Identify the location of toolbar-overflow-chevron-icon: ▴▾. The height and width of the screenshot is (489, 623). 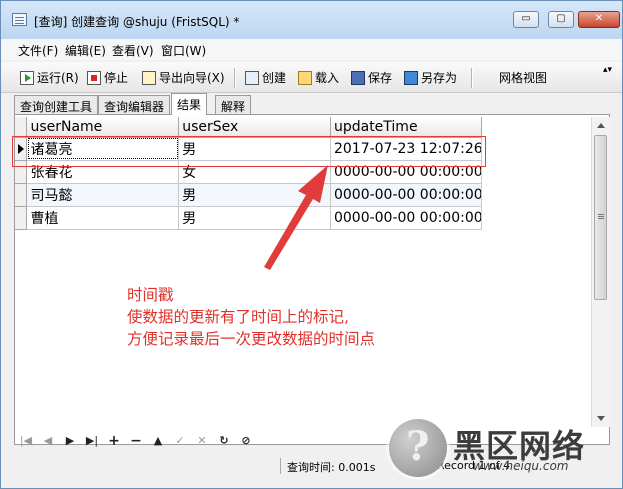
(607, 70).